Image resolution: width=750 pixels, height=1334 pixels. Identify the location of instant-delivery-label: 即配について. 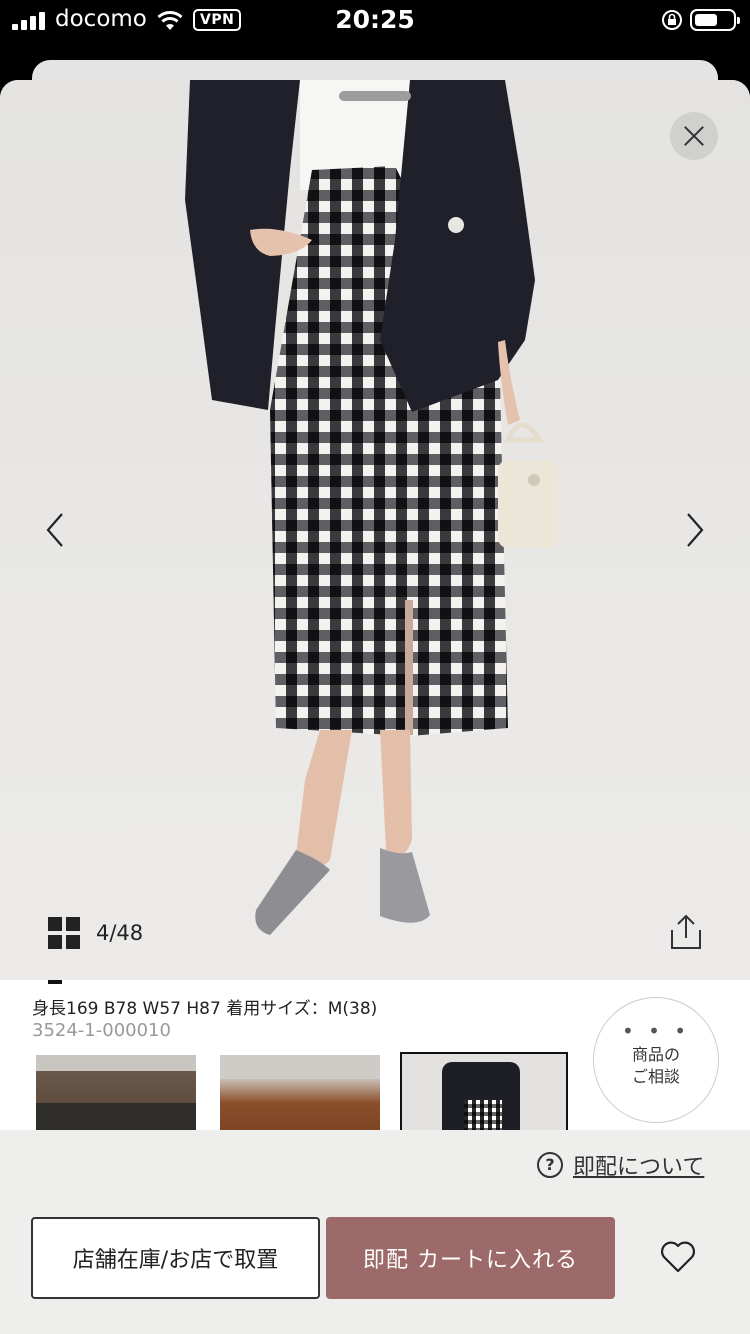
(639, 1167).